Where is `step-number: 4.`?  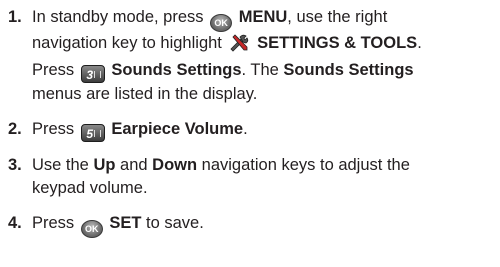
step-number: 4. is located at coordinates (15, 222).